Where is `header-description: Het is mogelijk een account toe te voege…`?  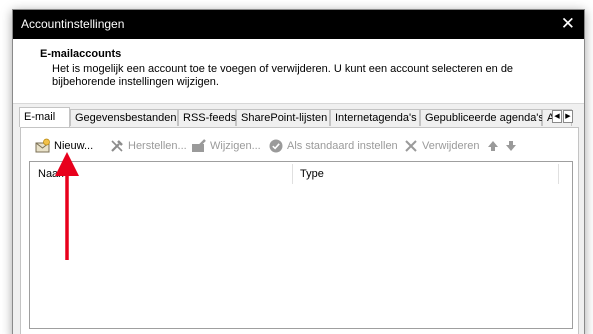 header-description: Het is mogelijk een account toe te voege… is located at coordinates (283, 75).